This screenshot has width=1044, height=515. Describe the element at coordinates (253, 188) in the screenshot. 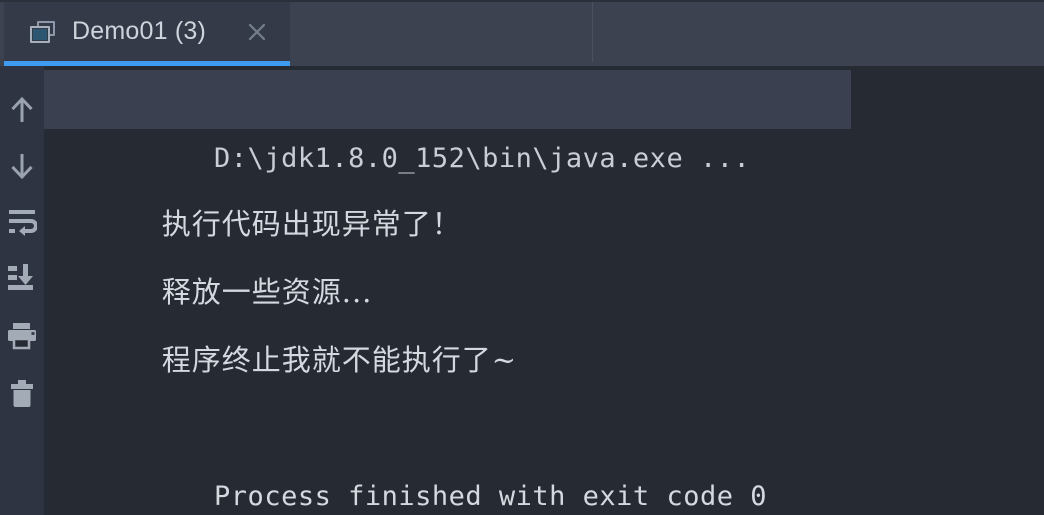

I see `console-line: 执行代码出现异常了！` at that location.